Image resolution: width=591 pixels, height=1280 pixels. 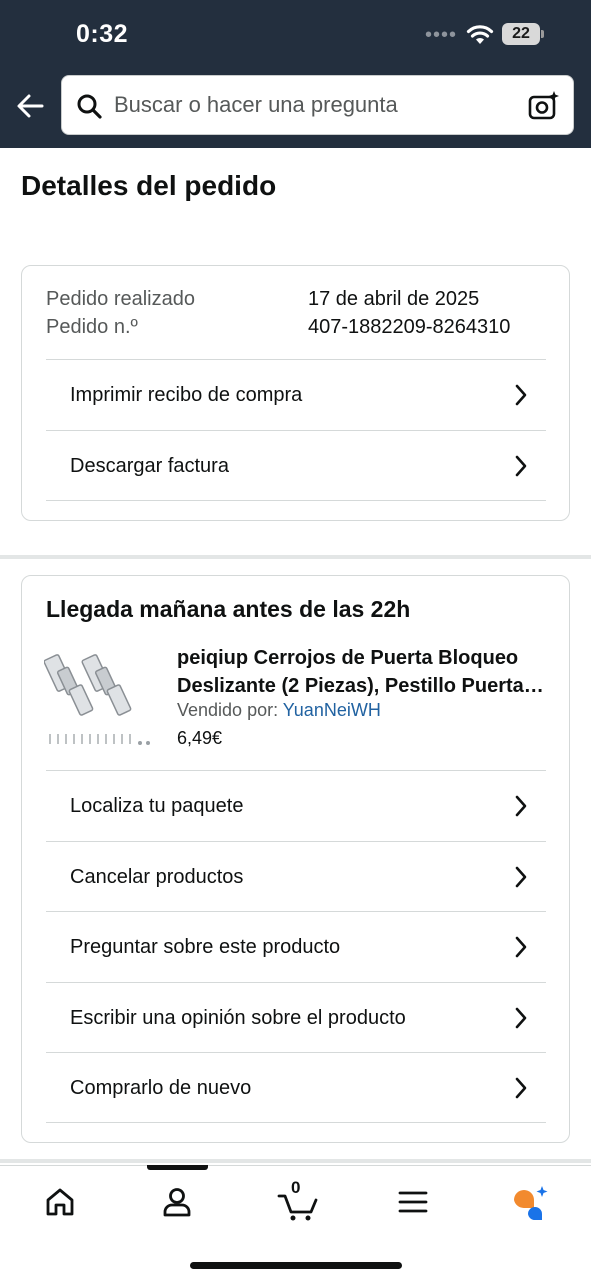 I want to click on write-review-link: Escribir una opinión sobre el producto, so click(x=296, y=1017).